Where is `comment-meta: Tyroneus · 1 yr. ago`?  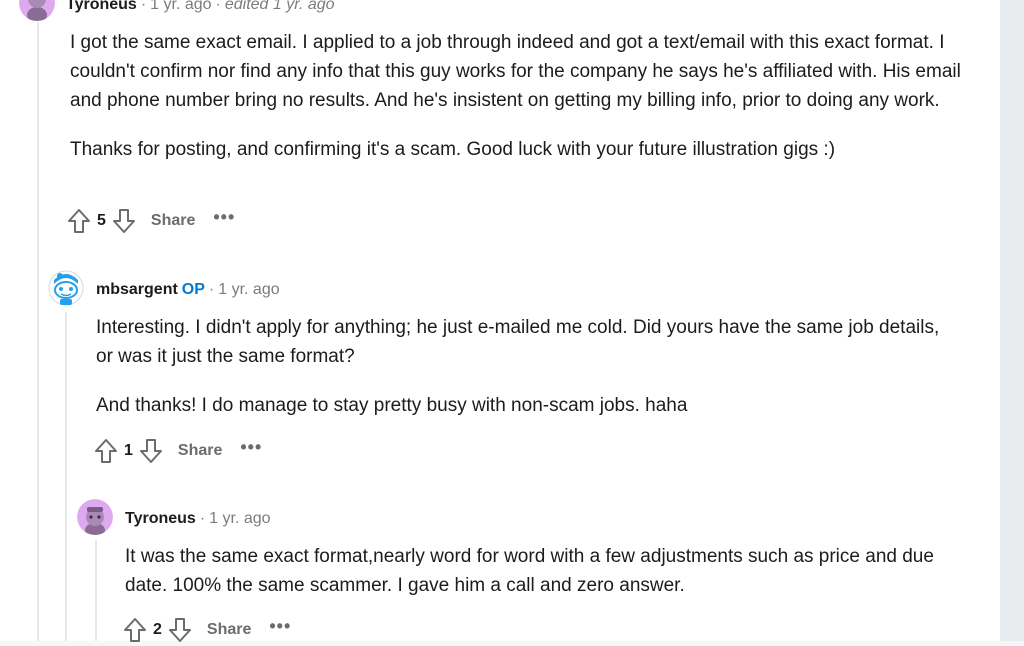 comment-meta: Tyroneus · 1 yr. ago is located at coordinates (198, 519).